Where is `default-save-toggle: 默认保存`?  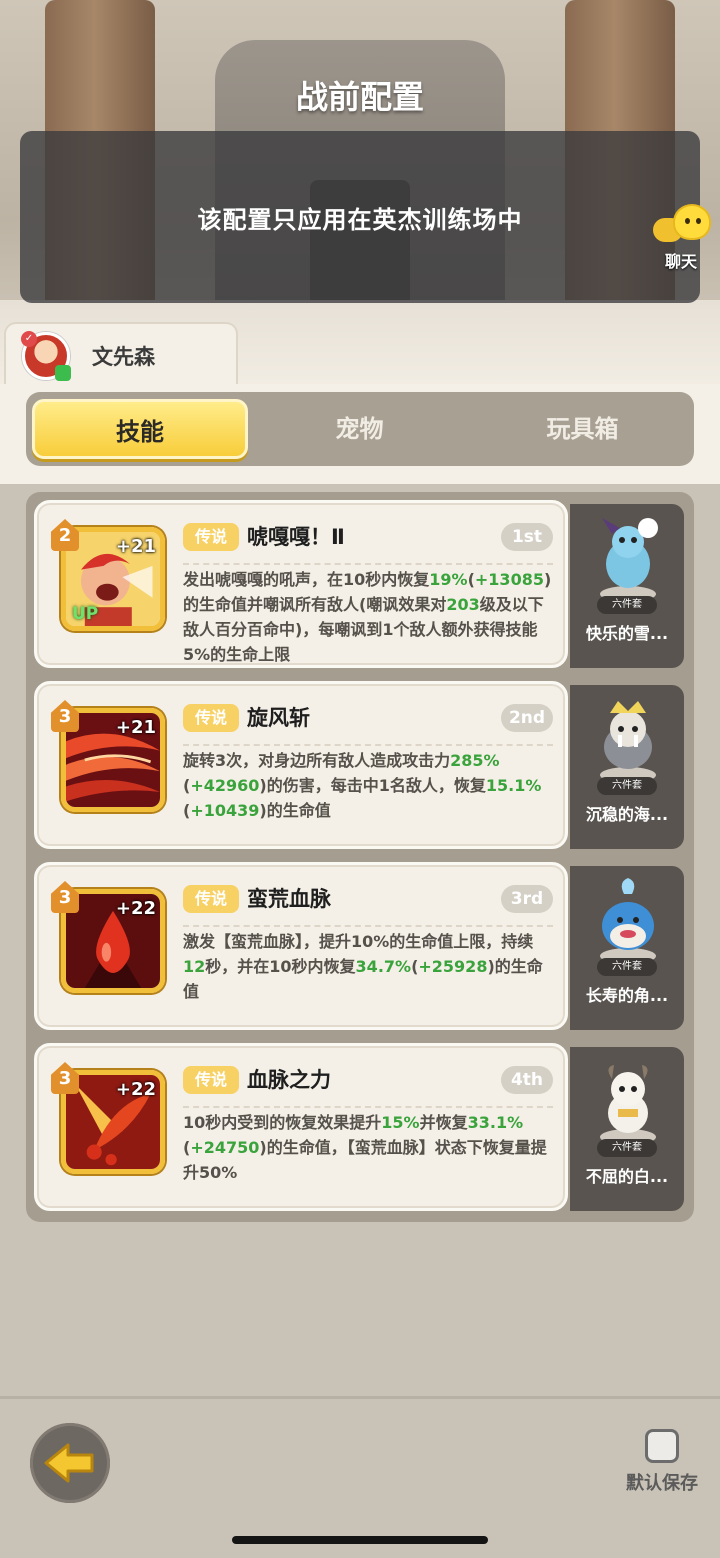 default-save-toggle: 默认保存 is located at coordinates (662, 1462).